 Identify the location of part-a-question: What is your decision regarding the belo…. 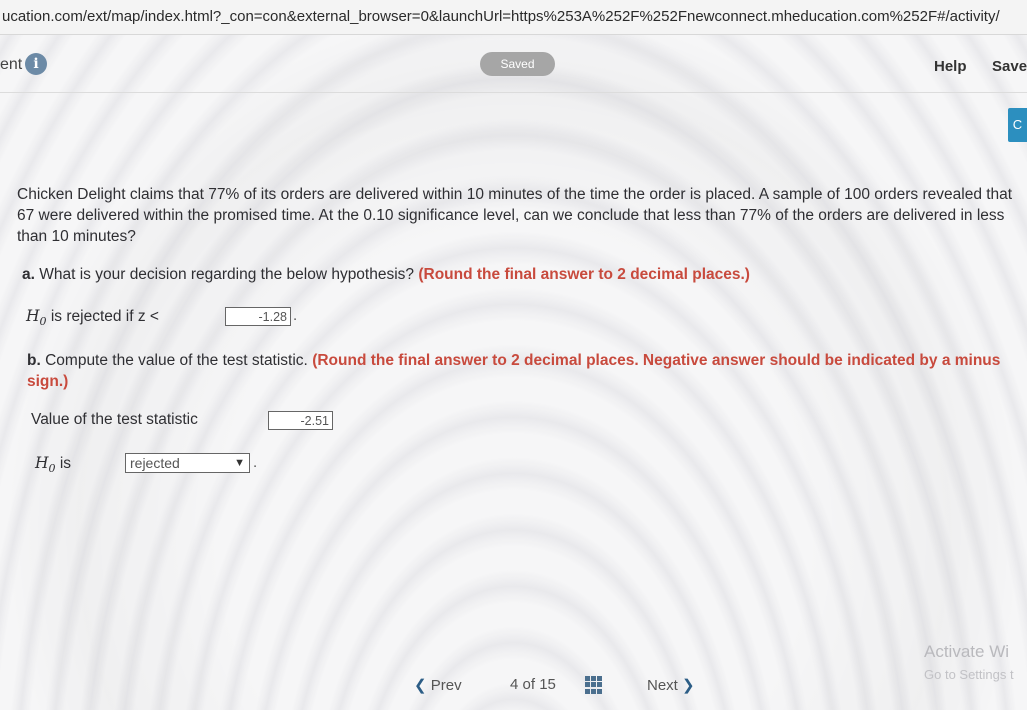
(227, 274).